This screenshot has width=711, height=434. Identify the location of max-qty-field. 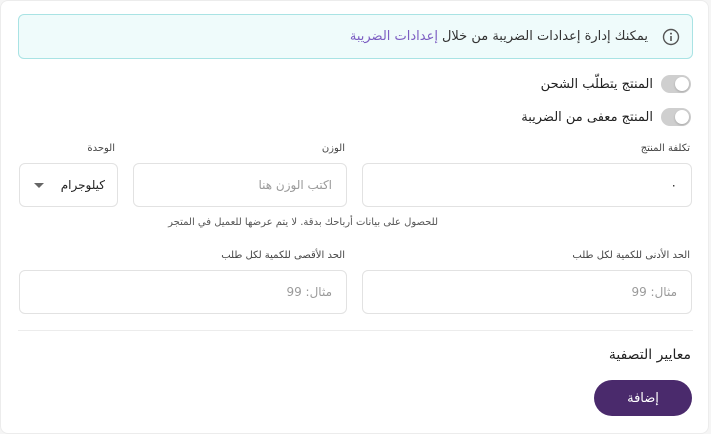
(183, 292).